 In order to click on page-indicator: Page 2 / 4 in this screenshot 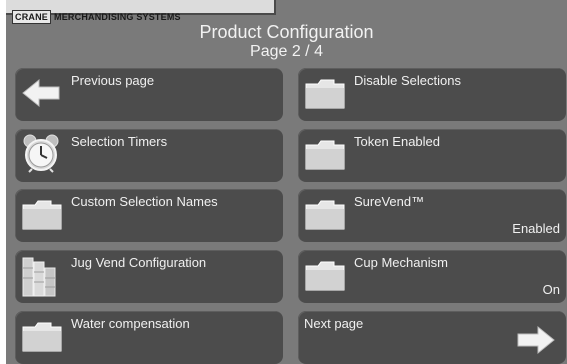, I will do `click(286, 51)`.